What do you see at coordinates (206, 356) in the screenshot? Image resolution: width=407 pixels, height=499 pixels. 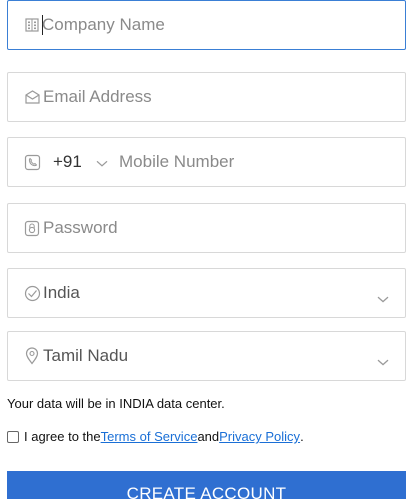 I see `state-select: Tamil Nadu` at bounding box center [206, 356].